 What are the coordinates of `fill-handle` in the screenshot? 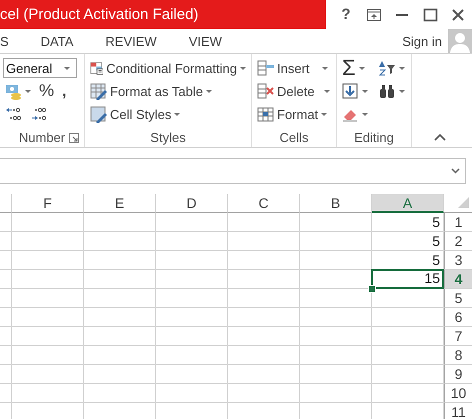 It's located at (372, 289).